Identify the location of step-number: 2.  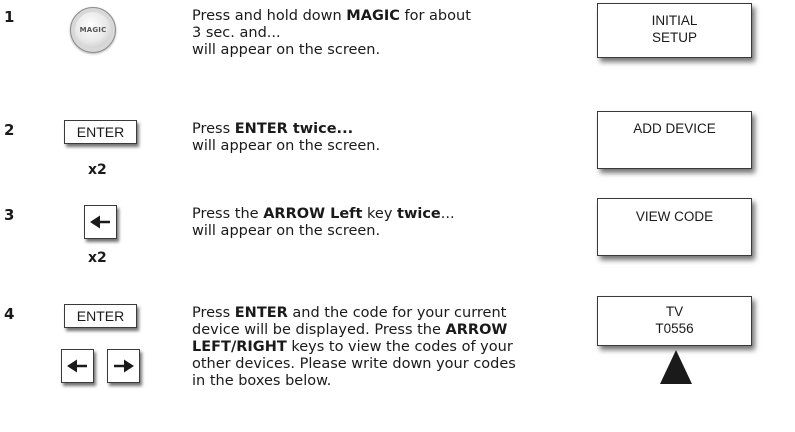
(9, 130).